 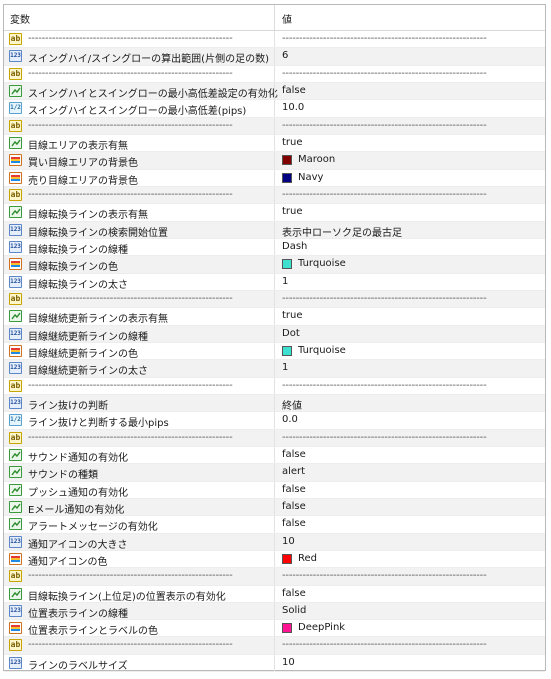 What do you see at coordinates (274, 473) in the screenshot?
I see `parameter-row: サウンドの種類 alert` at bounding box center [274, 473].